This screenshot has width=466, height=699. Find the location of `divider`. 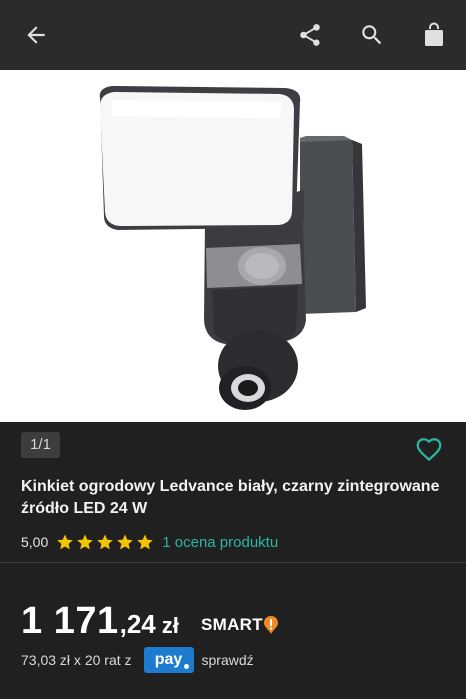

divider is located at coordinates (233, 562).